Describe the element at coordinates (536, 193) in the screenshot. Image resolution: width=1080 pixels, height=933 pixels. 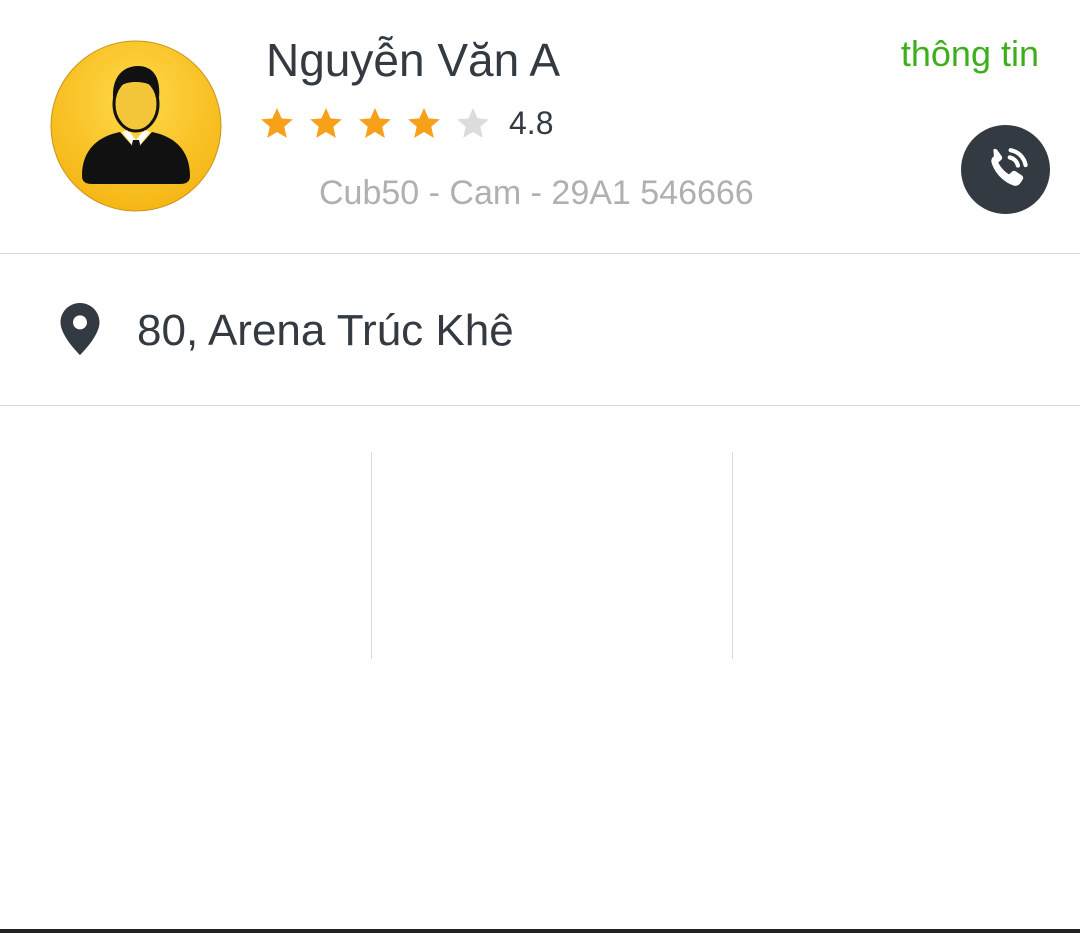
I see `vehicle-info: Cub50 - Cam - 29A1 546666` at that location.